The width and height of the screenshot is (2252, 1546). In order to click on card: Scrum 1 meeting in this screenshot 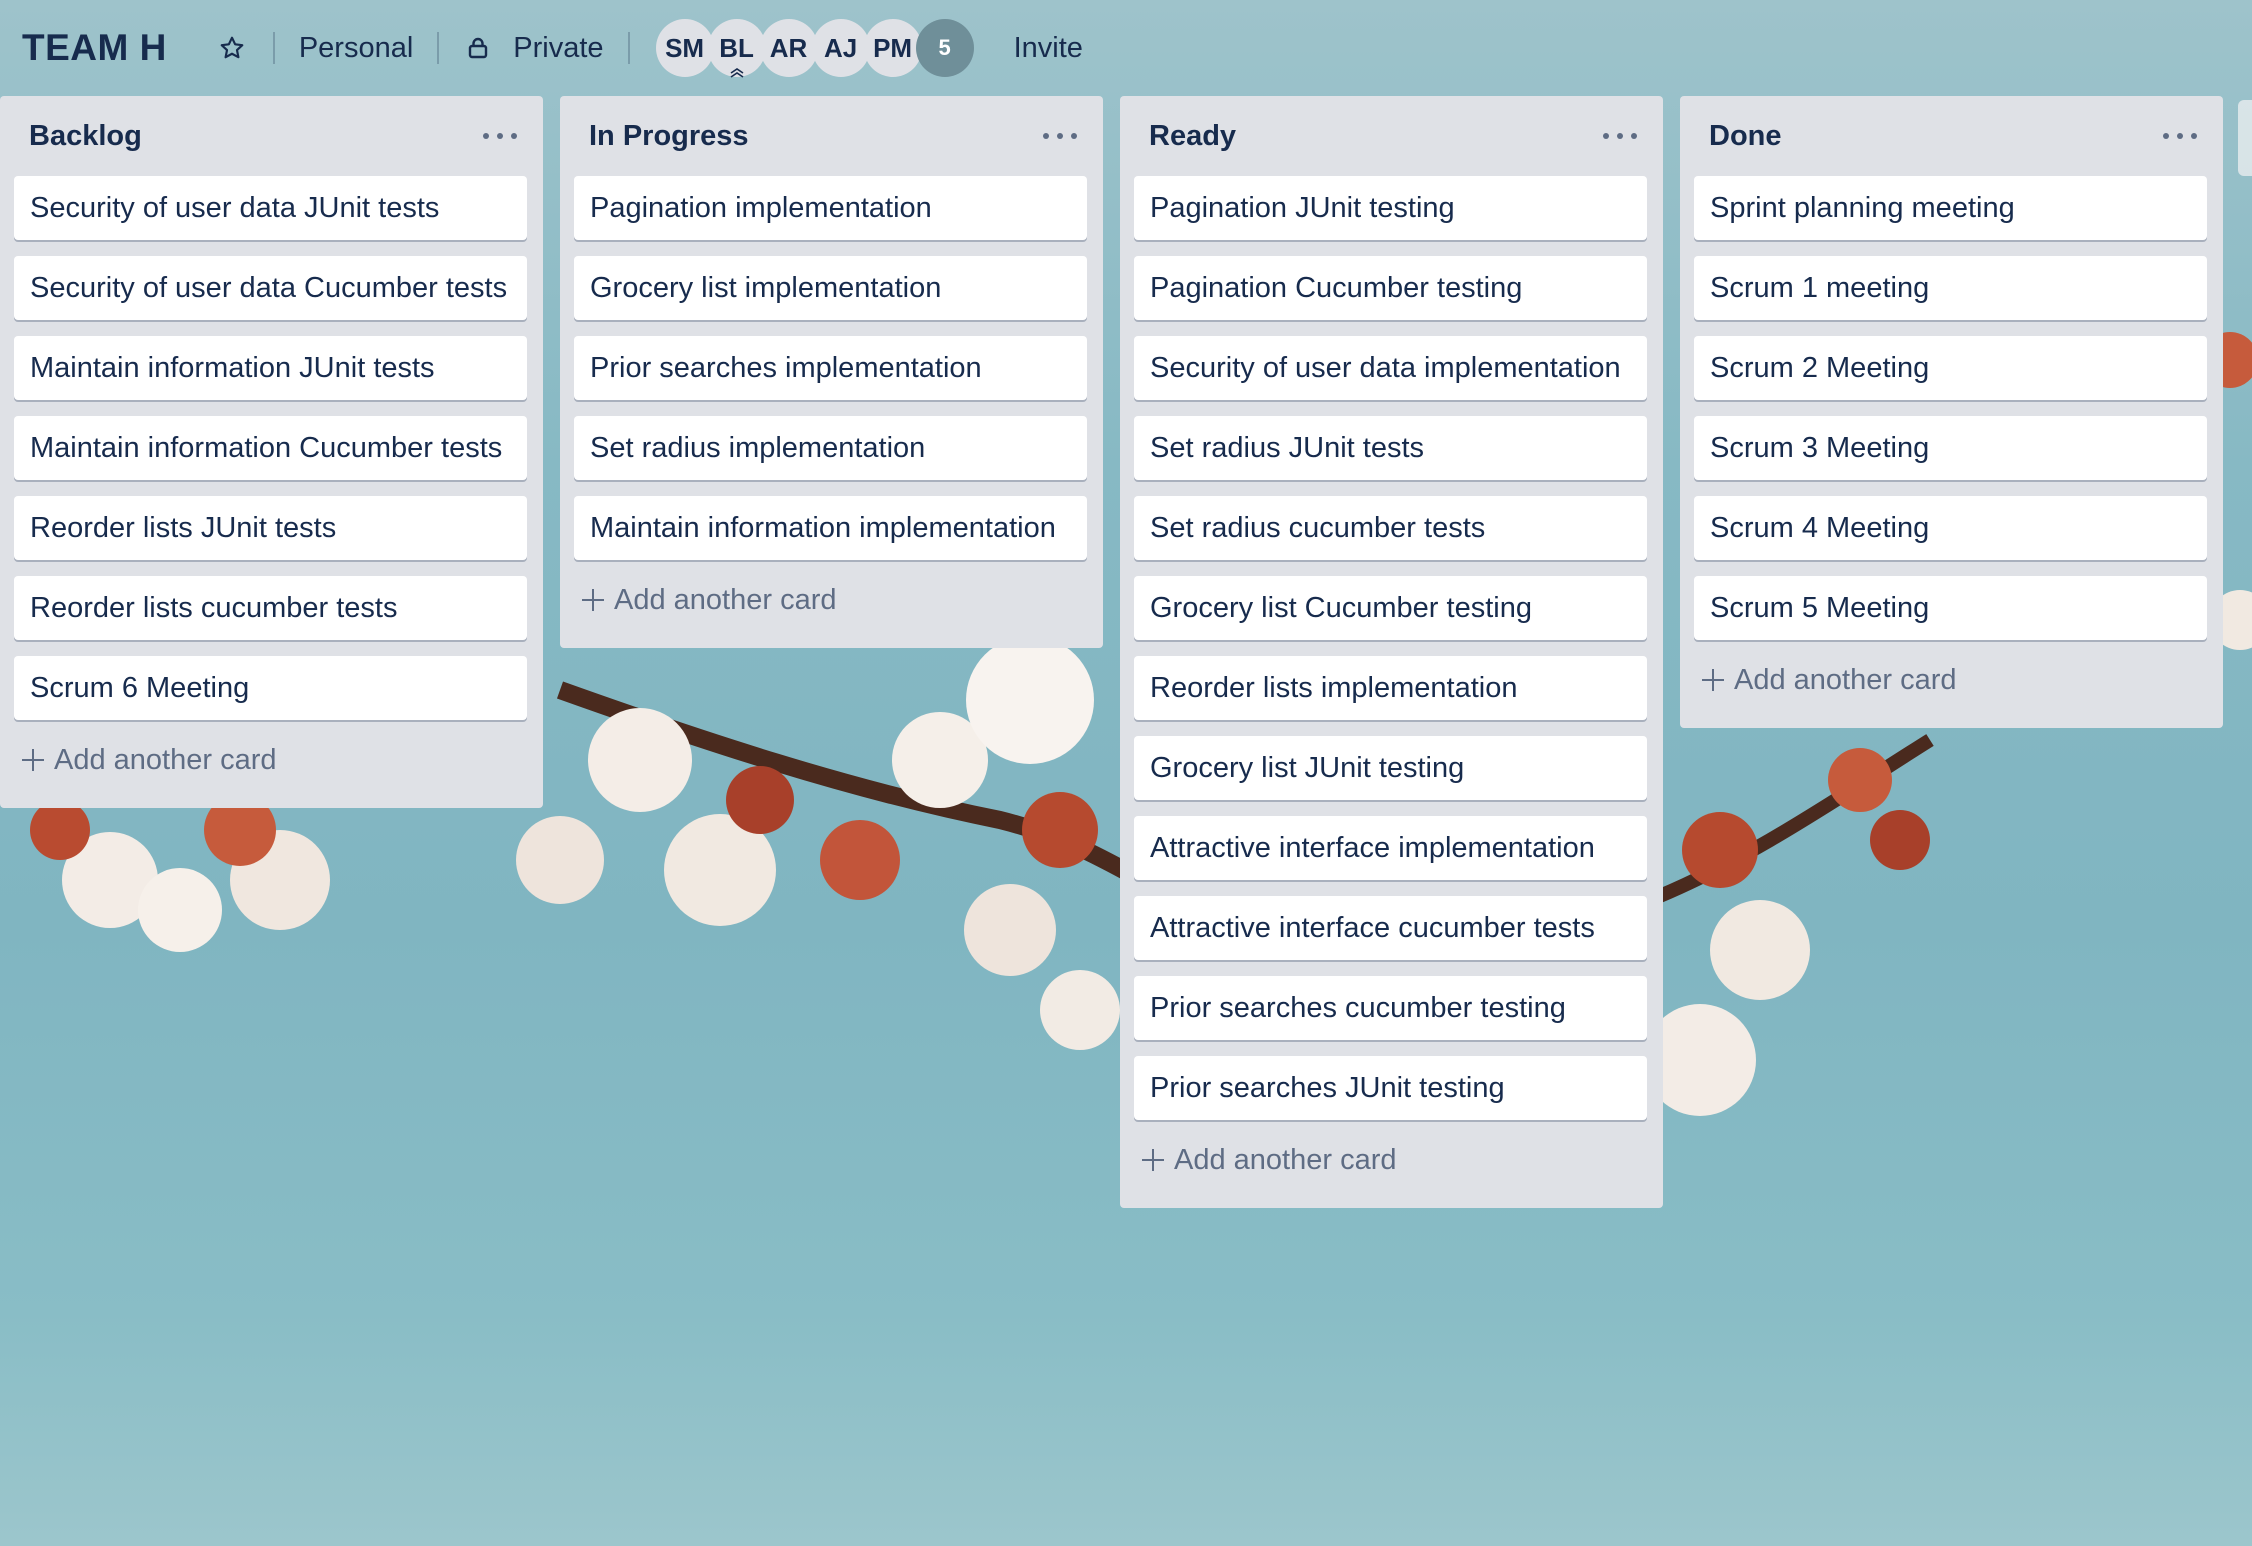, I will do `click(1950, 288)`.